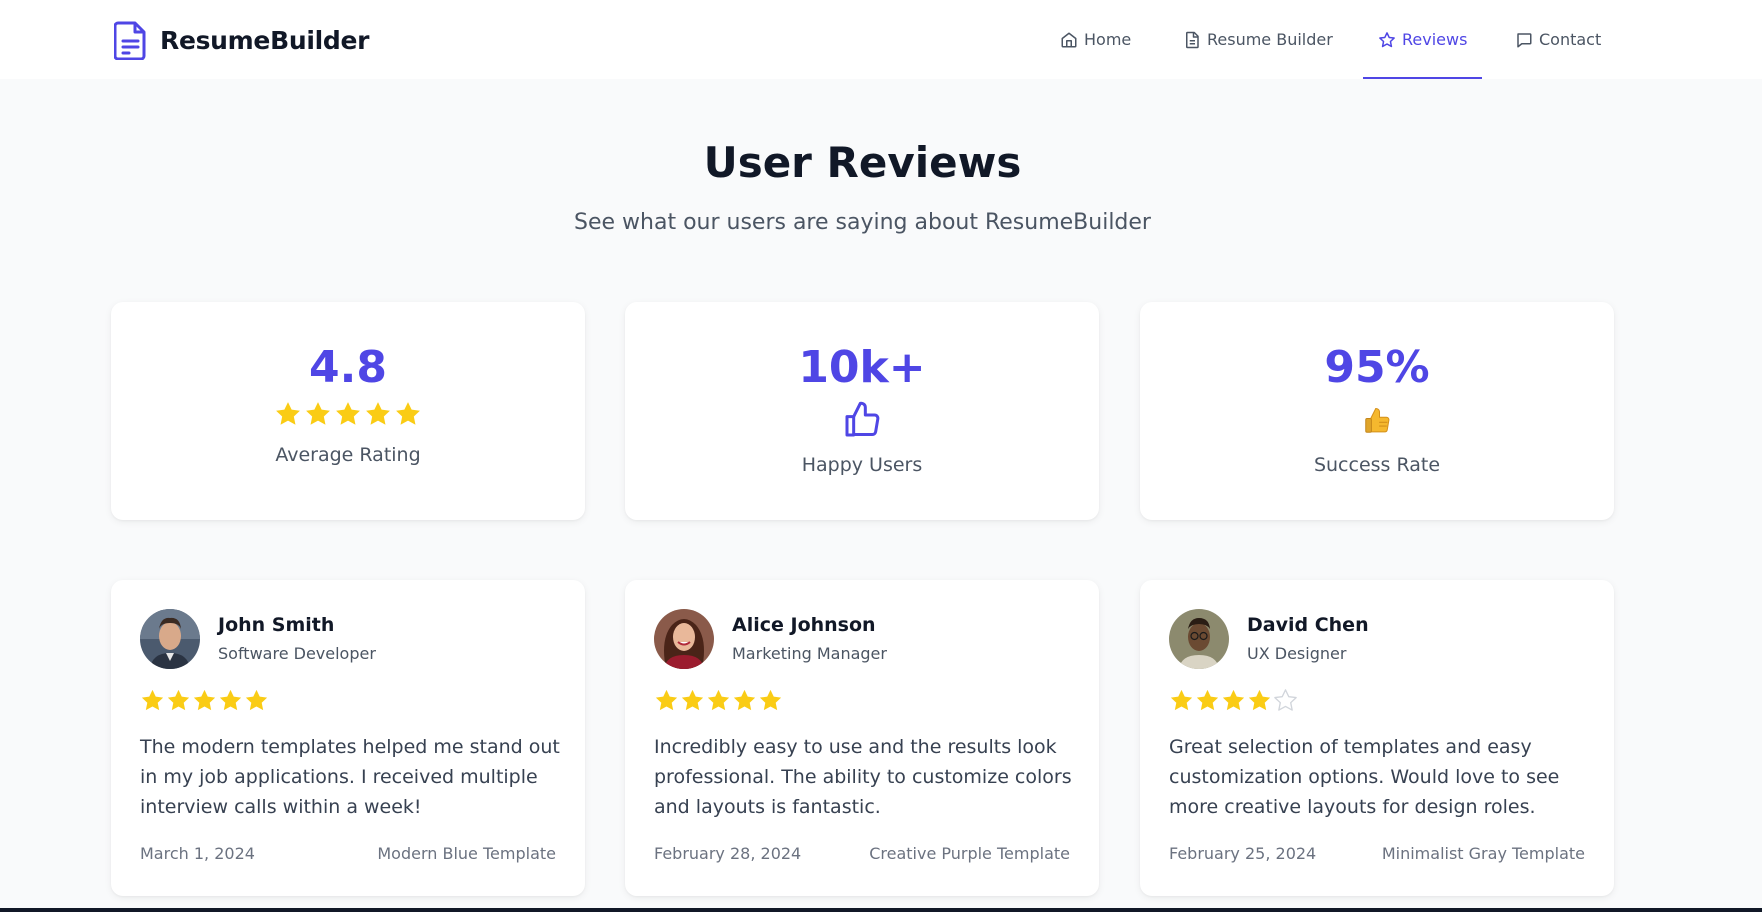  I want to click on star-empty-icon, so click(1285, 700).